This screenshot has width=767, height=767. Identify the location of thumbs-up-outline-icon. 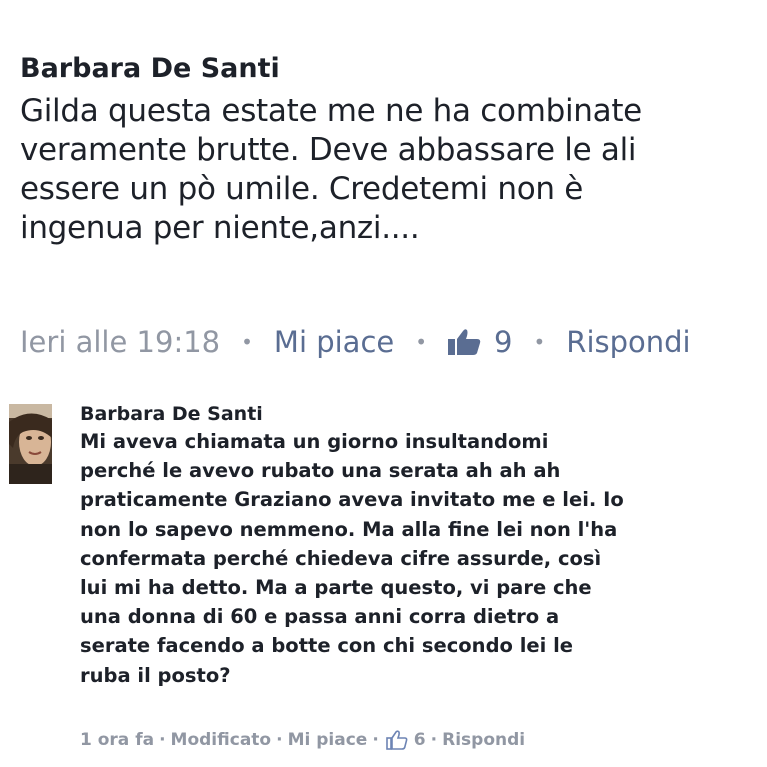
(396, 740).